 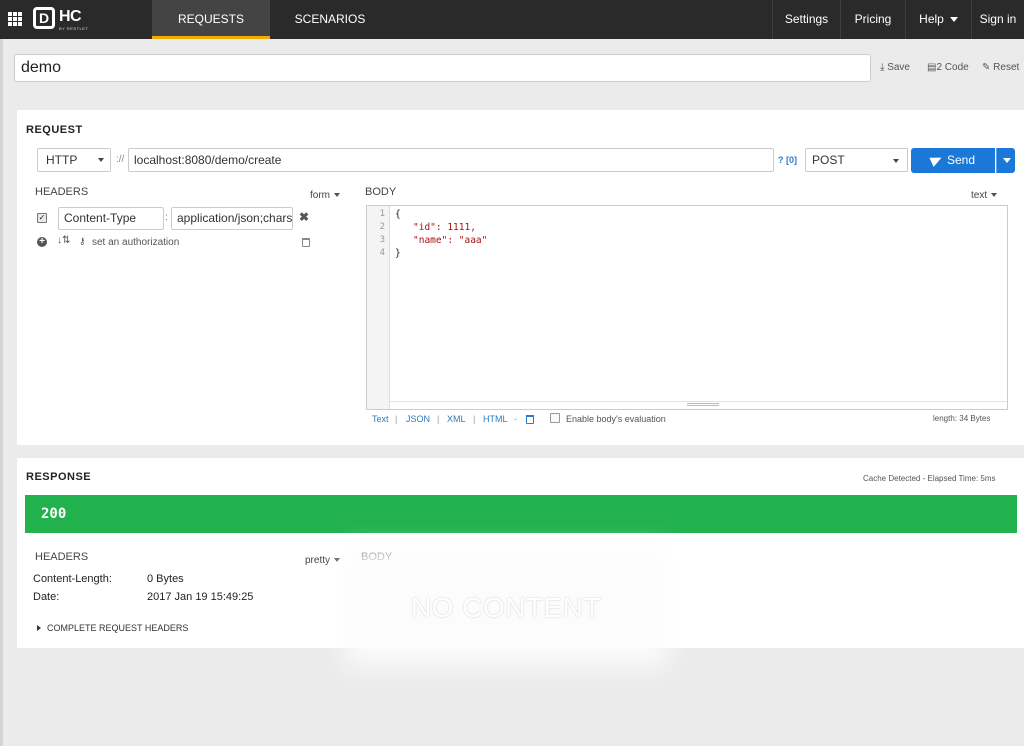 I want to click on request-body-label: BODY, so click(x=381, y=192).